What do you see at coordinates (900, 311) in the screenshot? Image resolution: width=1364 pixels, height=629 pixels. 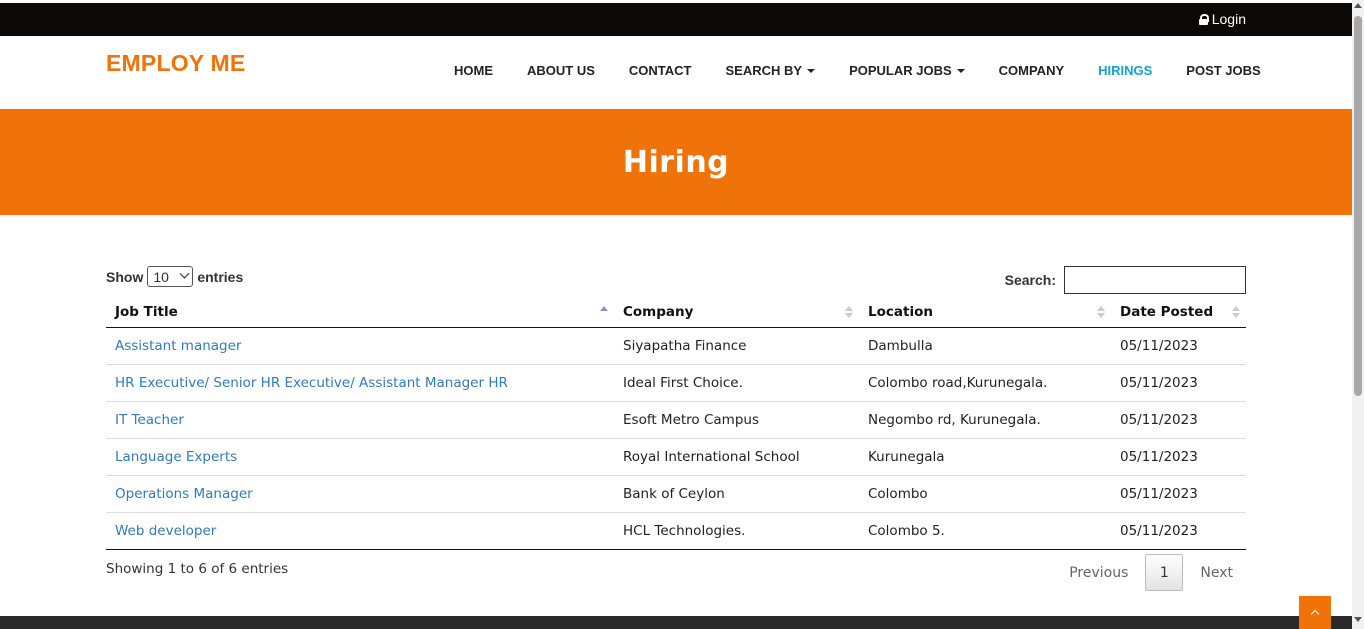 I see `column-header-label: Location` at bounding box center [900, 311].